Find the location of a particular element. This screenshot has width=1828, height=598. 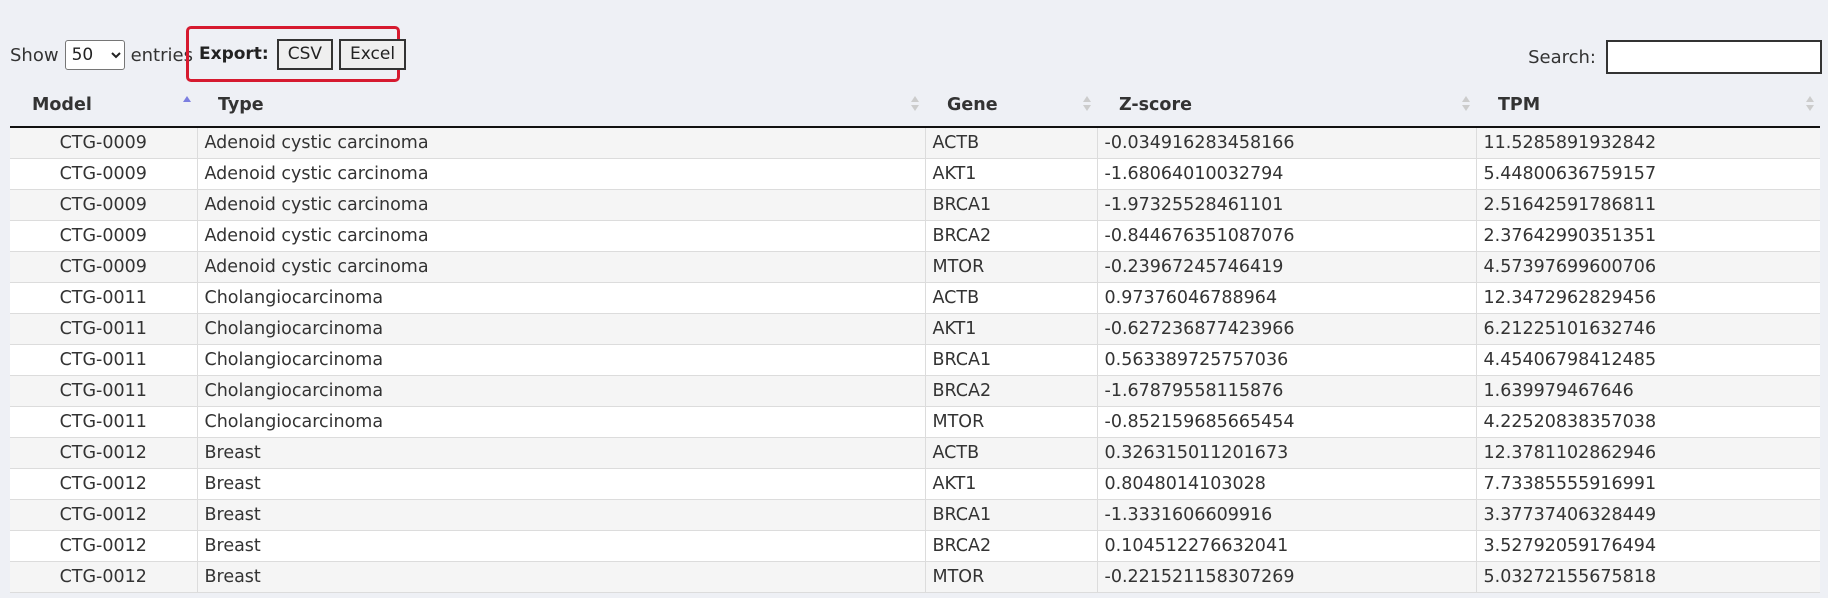

cell-tpm: 4.45406798412485 is located at coordinates (1648, 360).